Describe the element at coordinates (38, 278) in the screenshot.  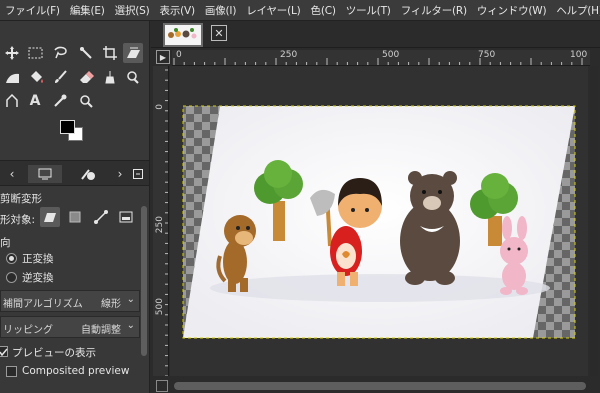
I see `direction-backward-label: 逆変換` at that location.